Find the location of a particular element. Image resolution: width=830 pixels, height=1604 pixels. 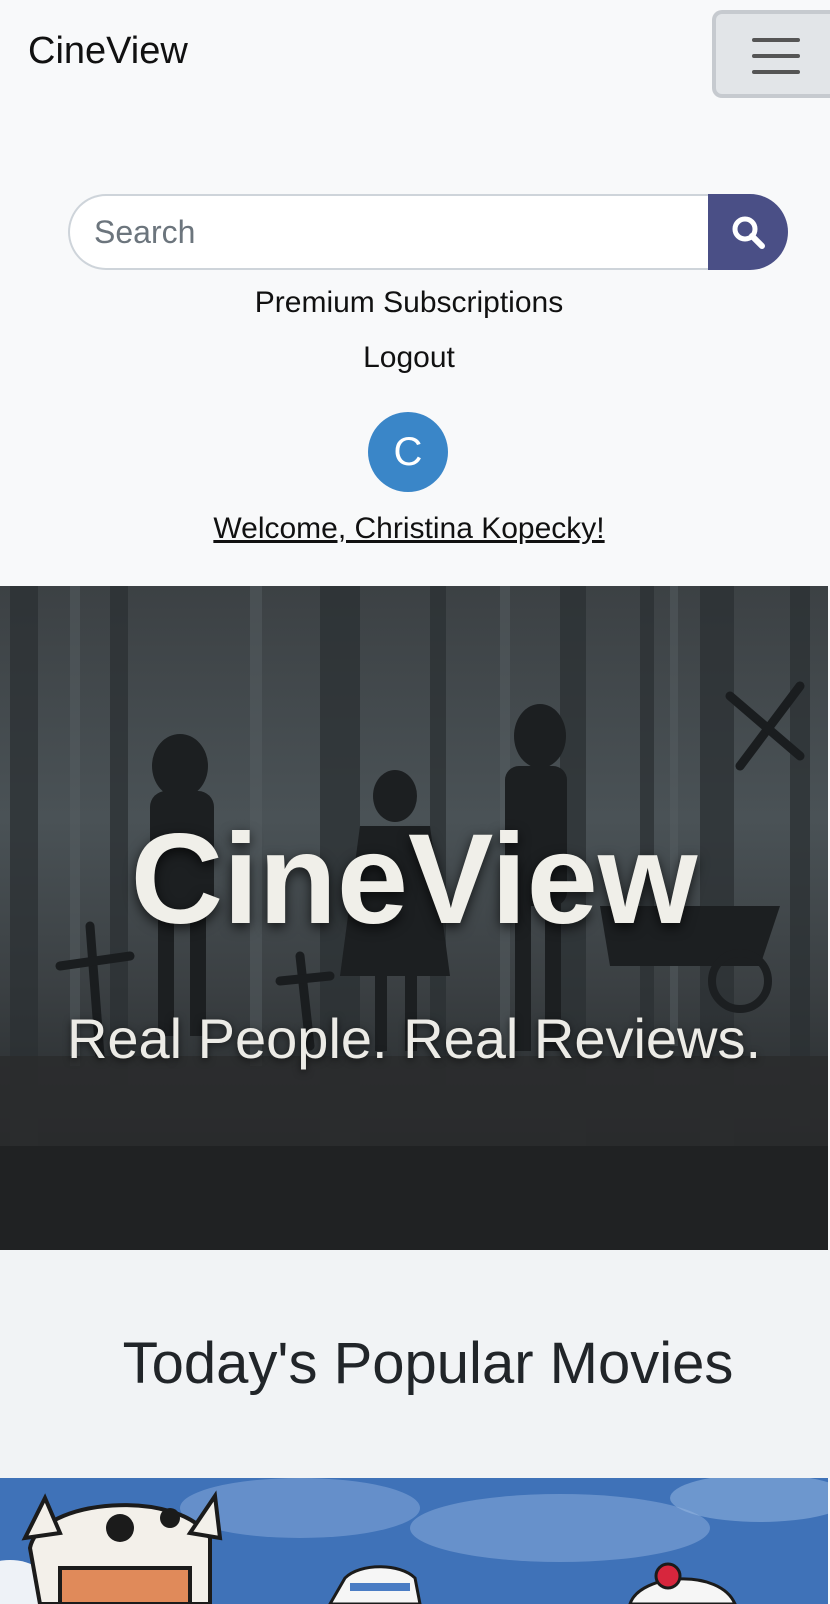

search-icon is located at coordinates (748, 232).